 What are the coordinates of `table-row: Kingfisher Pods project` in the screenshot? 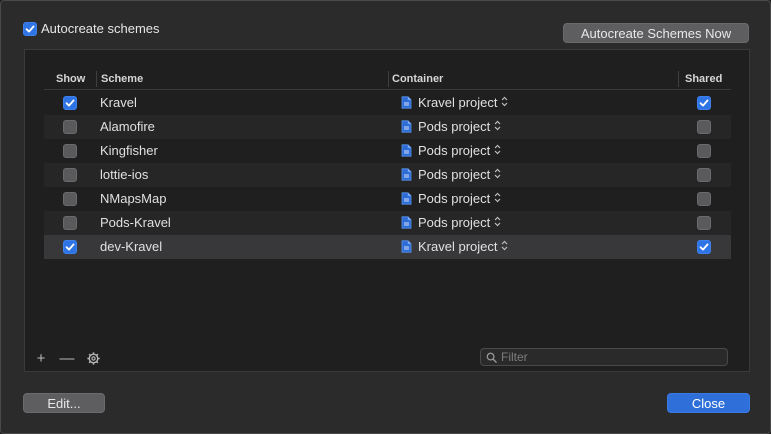 It's located at (387, 151).